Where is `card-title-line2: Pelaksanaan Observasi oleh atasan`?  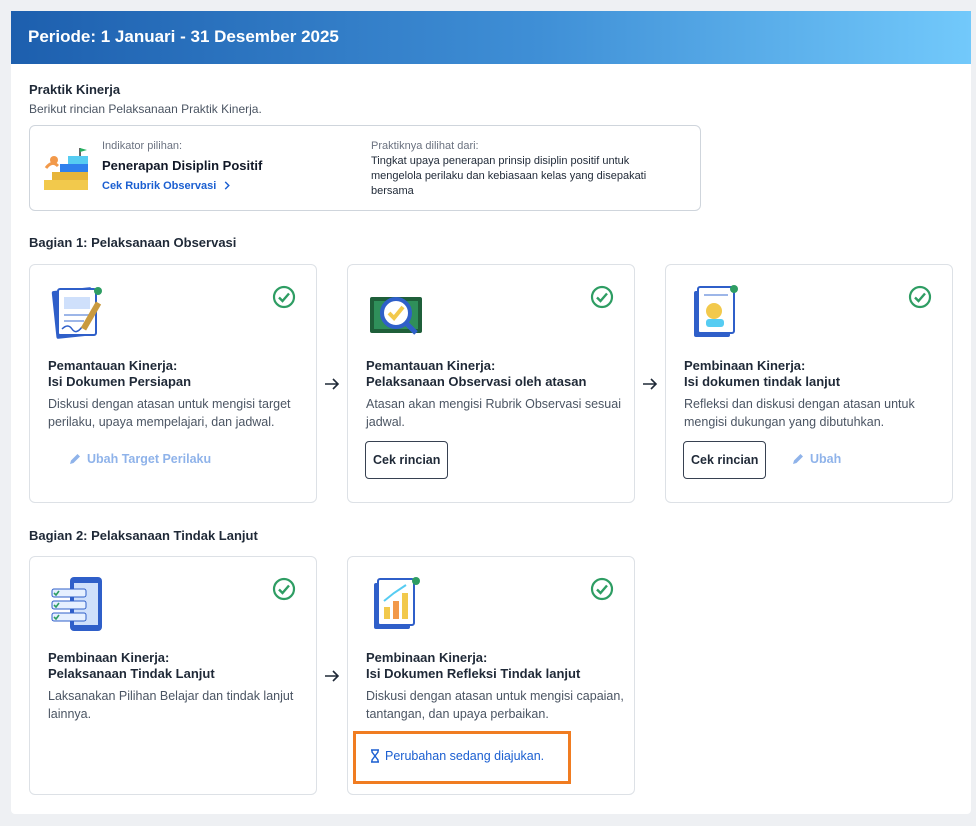
card-title-line2: Pelaksanaan Observasi oleh atasan is located at coordinates (476, 381).